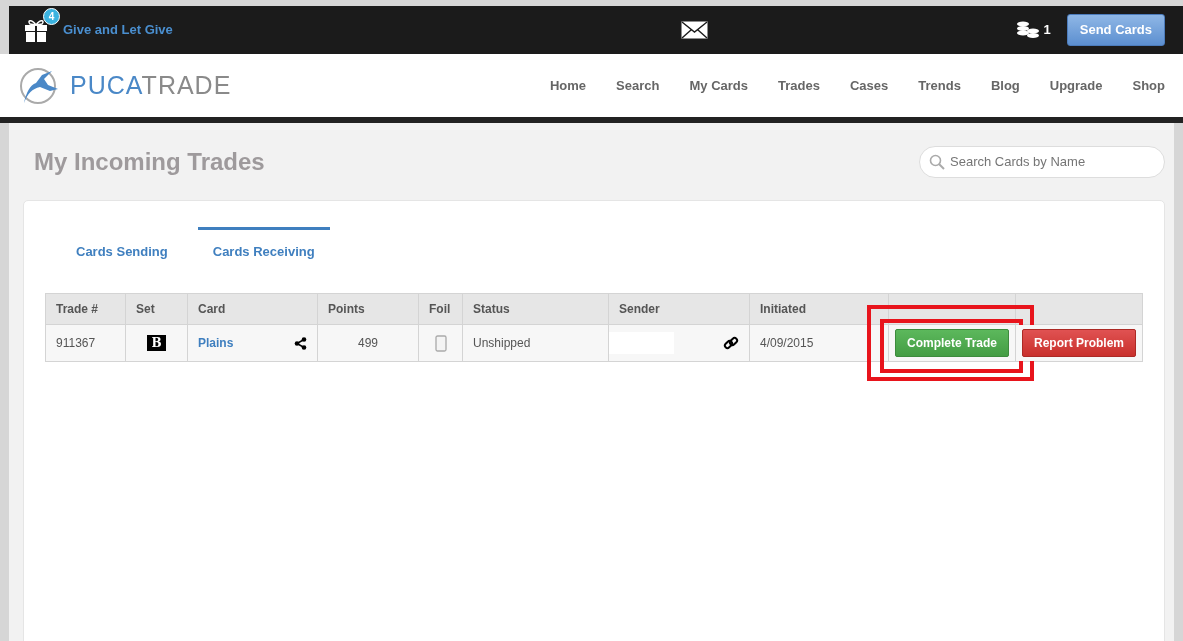  Describe the element at coordinates (1047, 30) in the screenshot. I see `coin-count: 1` at that location.